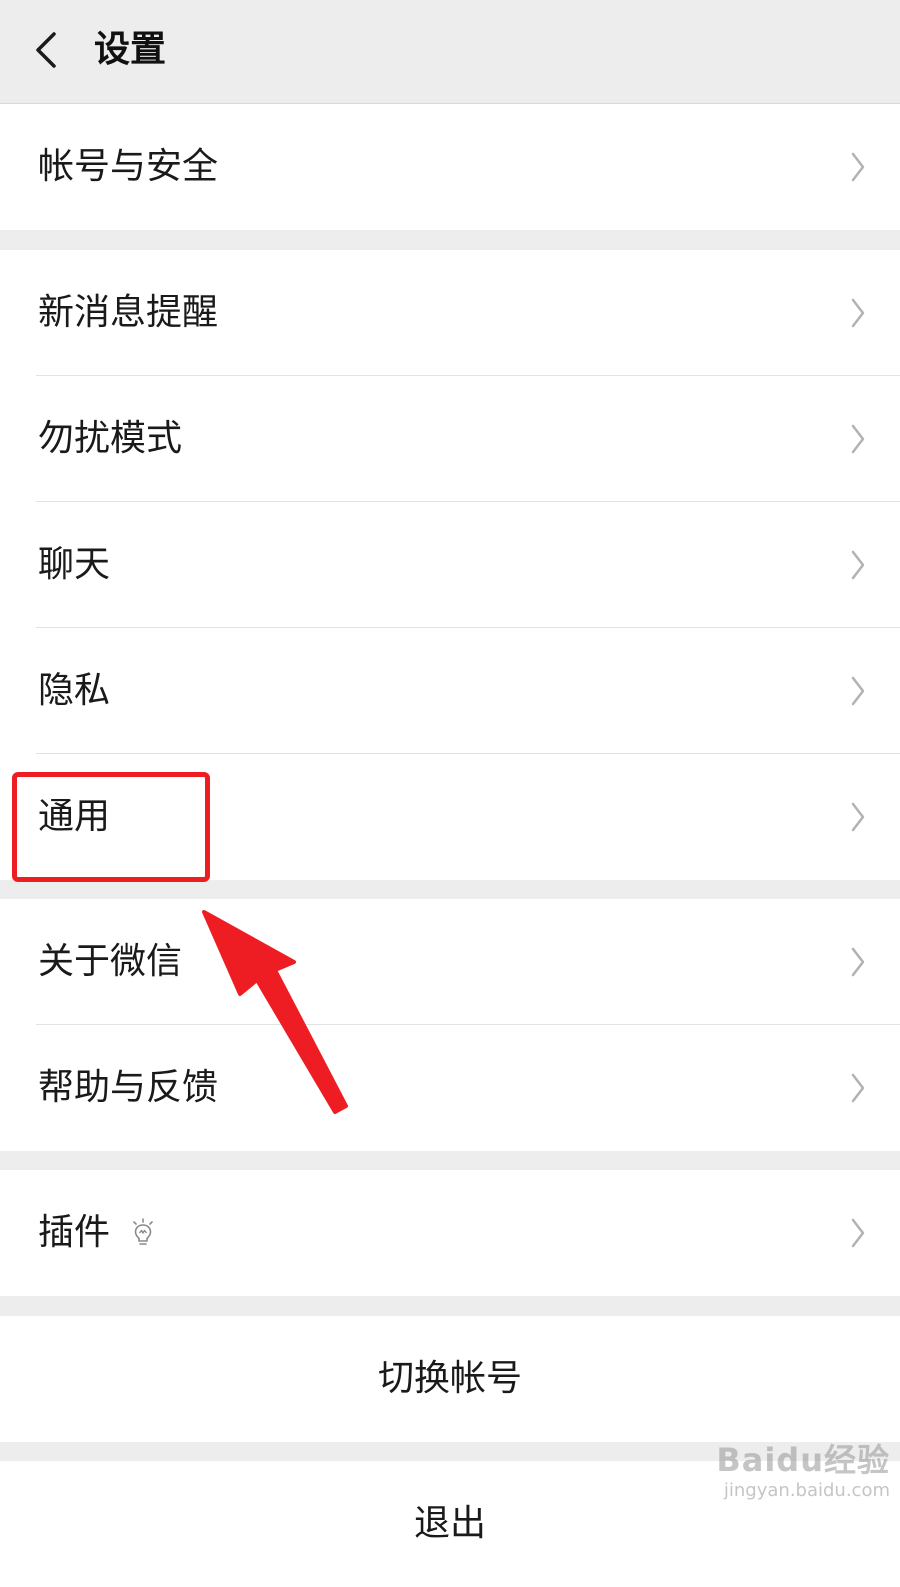 The image size is (900, 1587). Describe the element at coordinates (74, 564) in the screenshot. I see `settings-item-label: 聊天` at that location.